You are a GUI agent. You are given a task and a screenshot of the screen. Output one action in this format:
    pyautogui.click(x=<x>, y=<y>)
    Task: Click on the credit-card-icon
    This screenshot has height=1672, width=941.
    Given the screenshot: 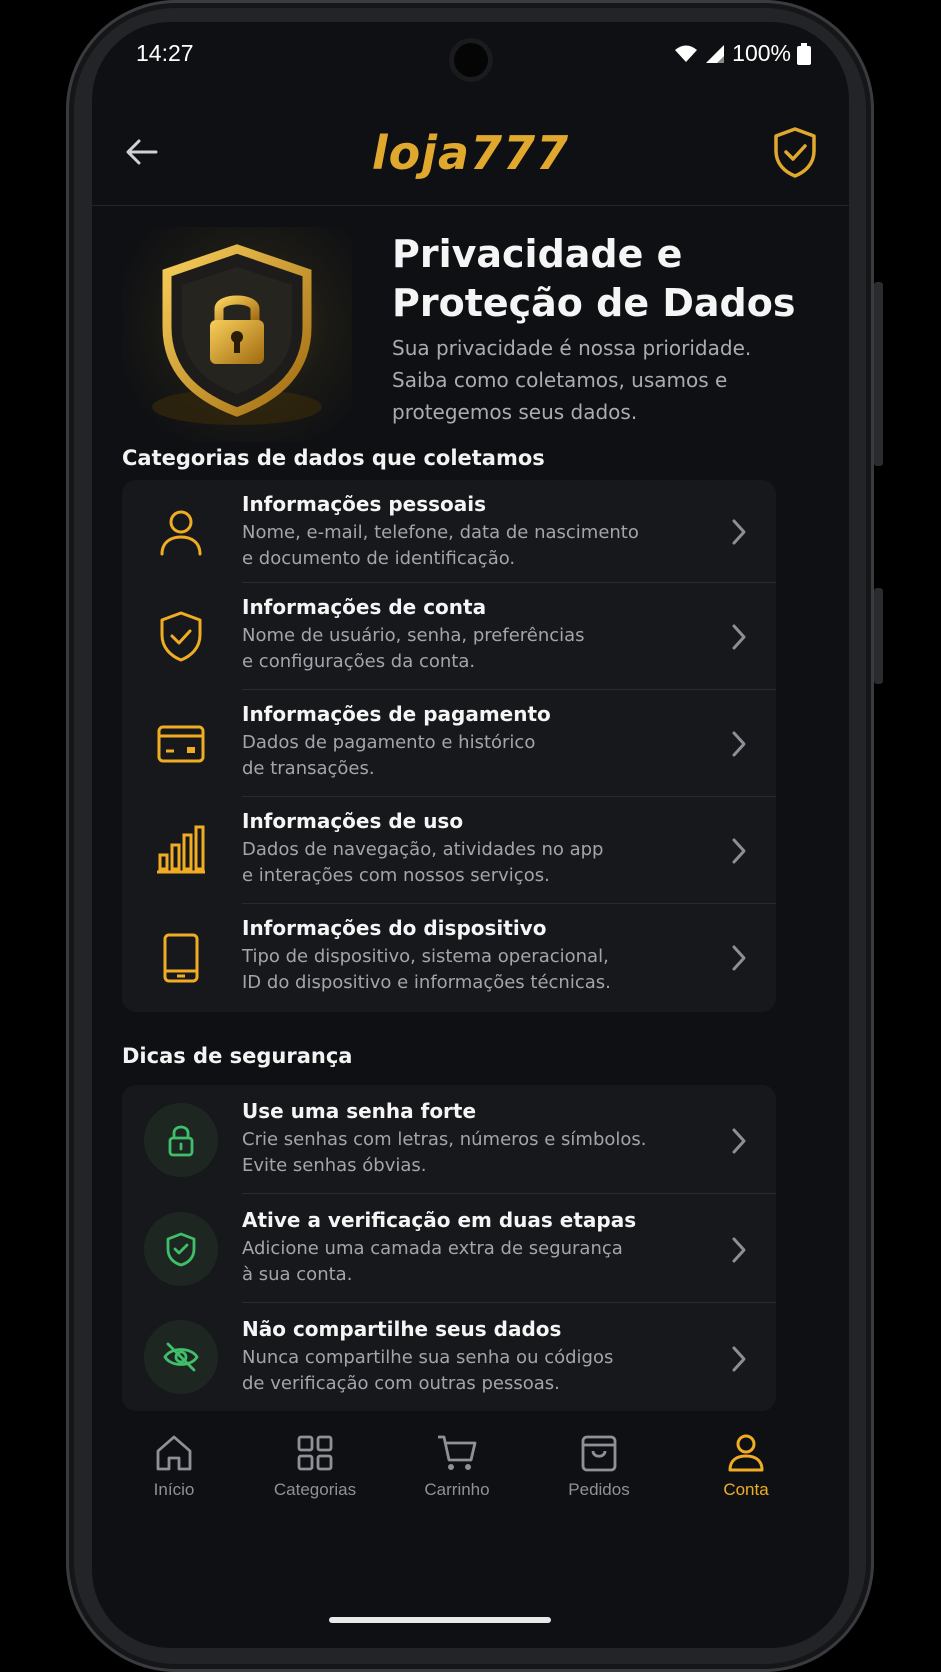 What is the action you would take?
    pyautogui.click(x=181, y=744)
    